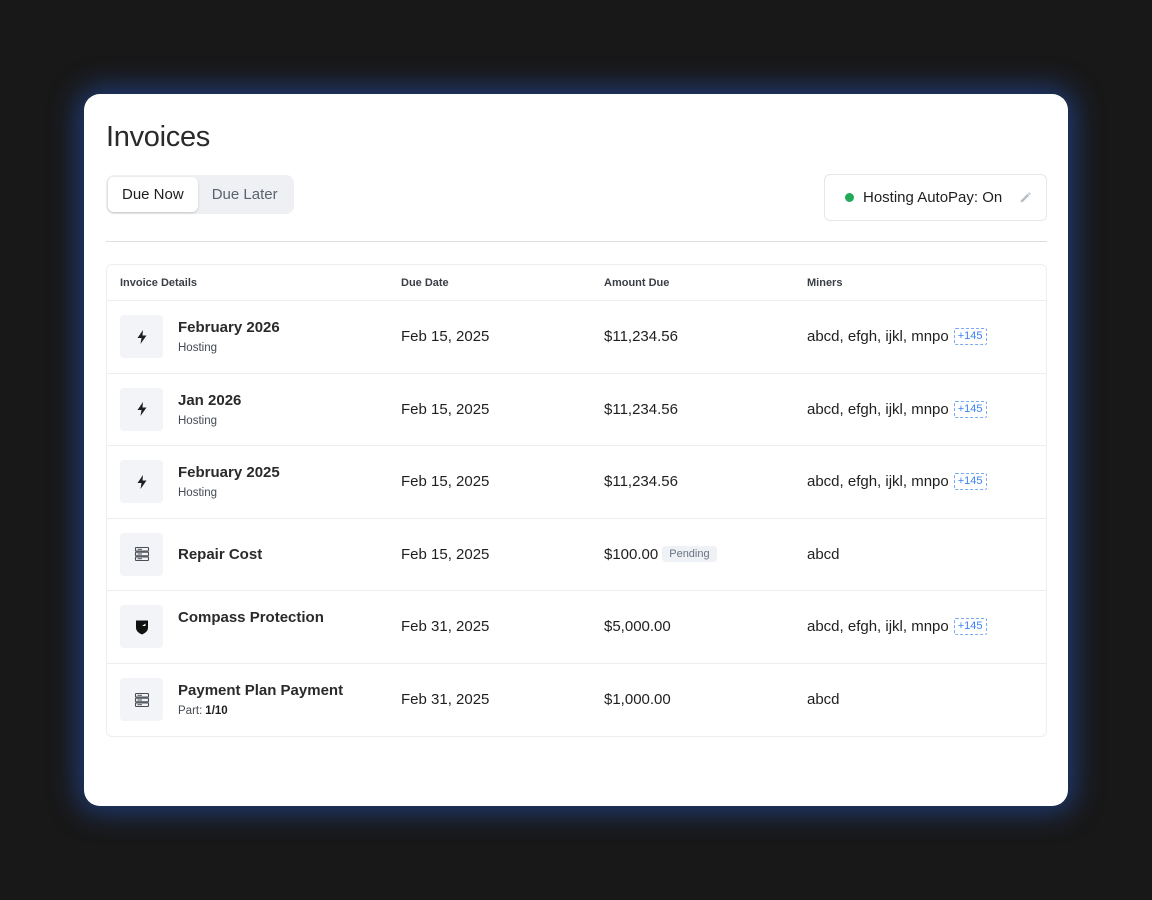  Describe the element at coordinates (637, 627) in the screenshot. I see `amount-due: $5,000.00` at that location.